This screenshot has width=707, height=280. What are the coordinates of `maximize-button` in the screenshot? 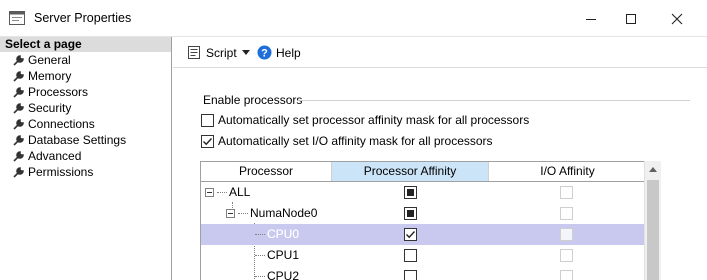 It's located at (631, 18).